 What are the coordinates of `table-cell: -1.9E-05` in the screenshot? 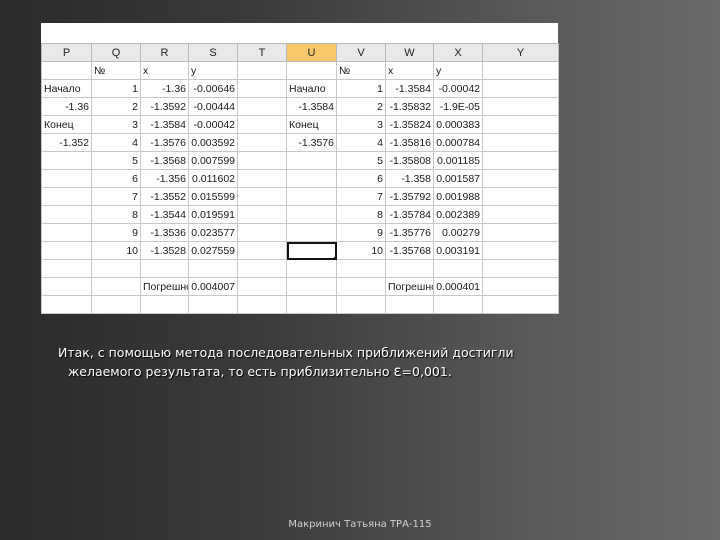 It's located at (458, 106).